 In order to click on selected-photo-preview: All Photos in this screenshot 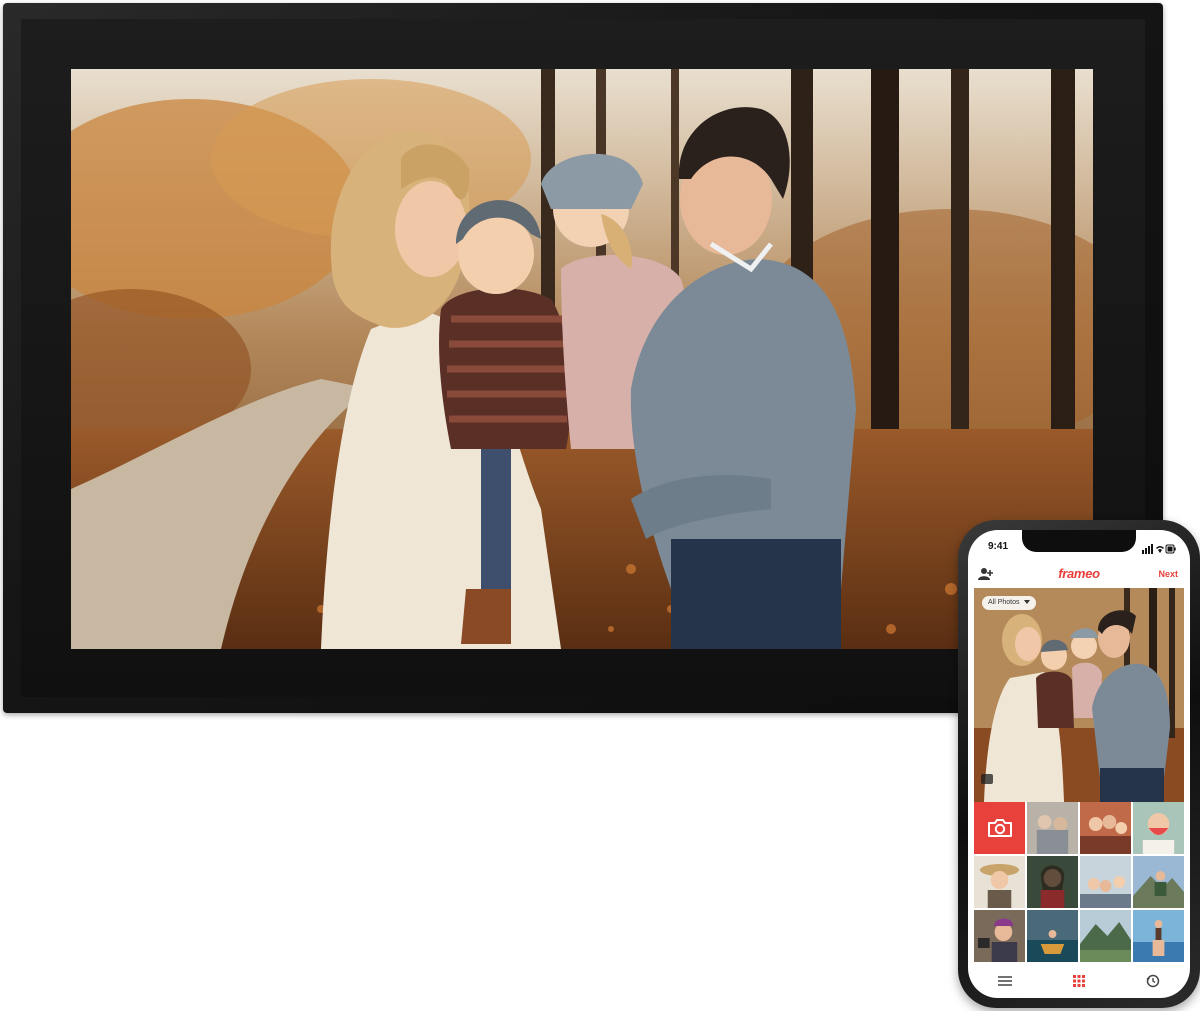, I will do `click(1079, 695)`.